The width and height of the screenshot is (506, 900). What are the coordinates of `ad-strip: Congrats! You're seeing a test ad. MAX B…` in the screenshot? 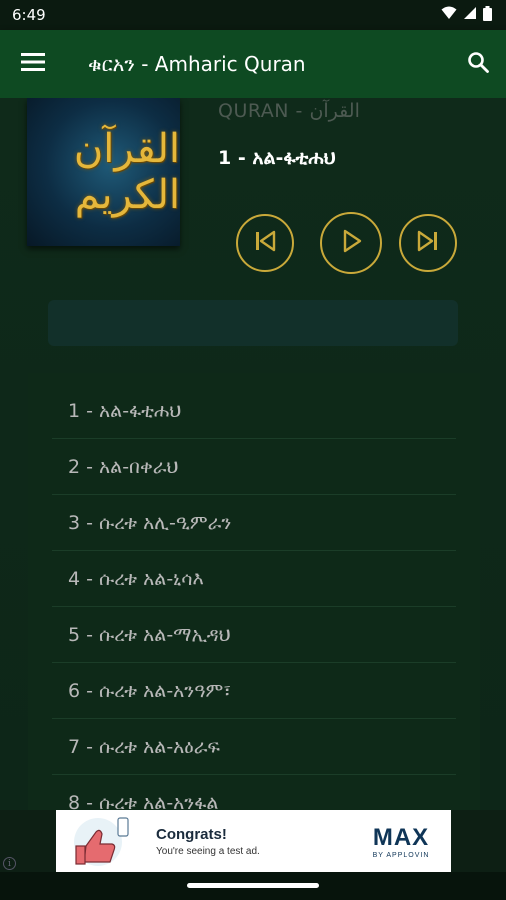 It's located at (253, 841).